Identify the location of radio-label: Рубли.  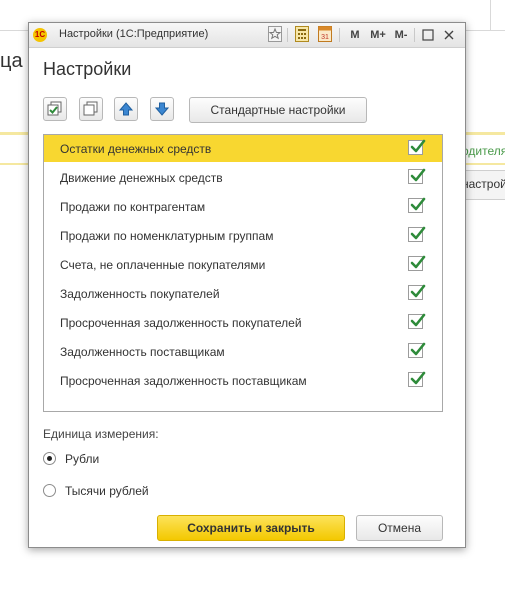
(82, 459).